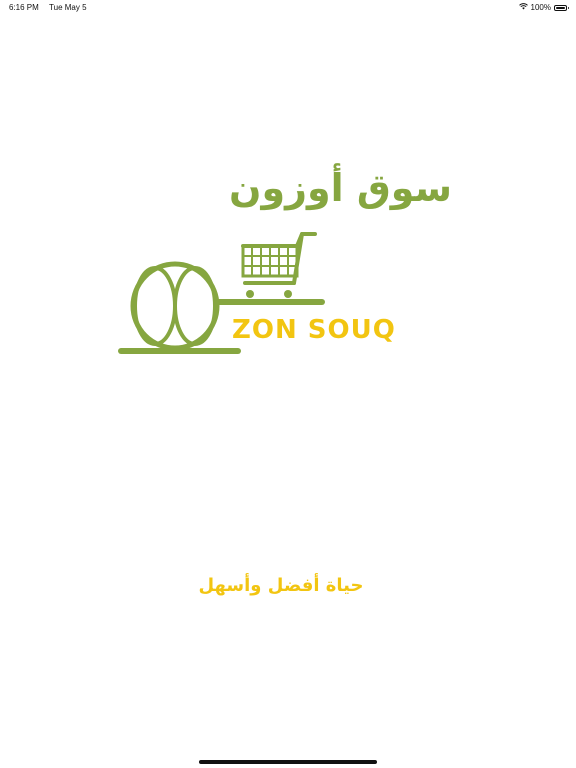  Describe the element at coordinates (281, 585) in the screenshot. I see `tagline: حياة أفضل وأسهل` at that location.